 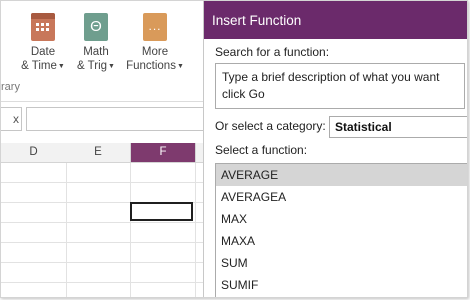 What do you see at coordinates (96, 52) in the screenshot?
I see `math-trig-label-1: Math` at bounding box center [96, 52].